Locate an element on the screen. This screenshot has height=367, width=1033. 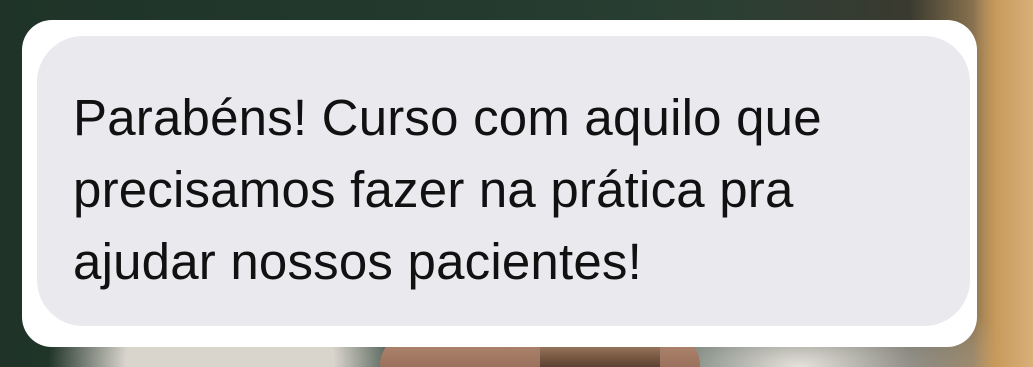
message-line: precisamos fazer na prática pra is located at coordinates (433, 189).